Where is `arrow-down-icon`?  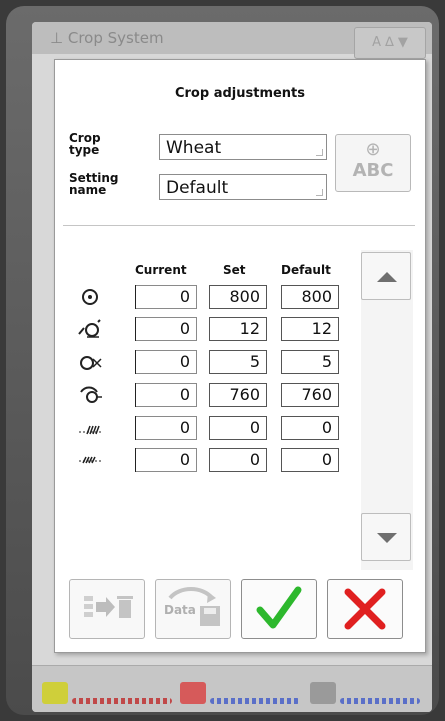
arrow-down-icon is located at coordinates (387, 538).